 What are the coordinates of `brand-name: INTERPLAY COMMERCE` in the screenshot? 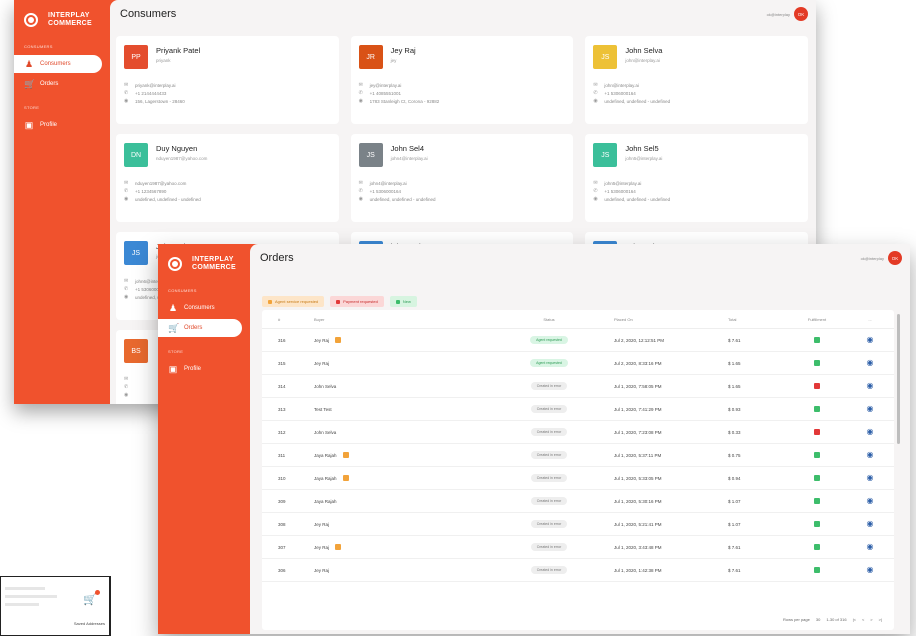 It's located at (214, 264).